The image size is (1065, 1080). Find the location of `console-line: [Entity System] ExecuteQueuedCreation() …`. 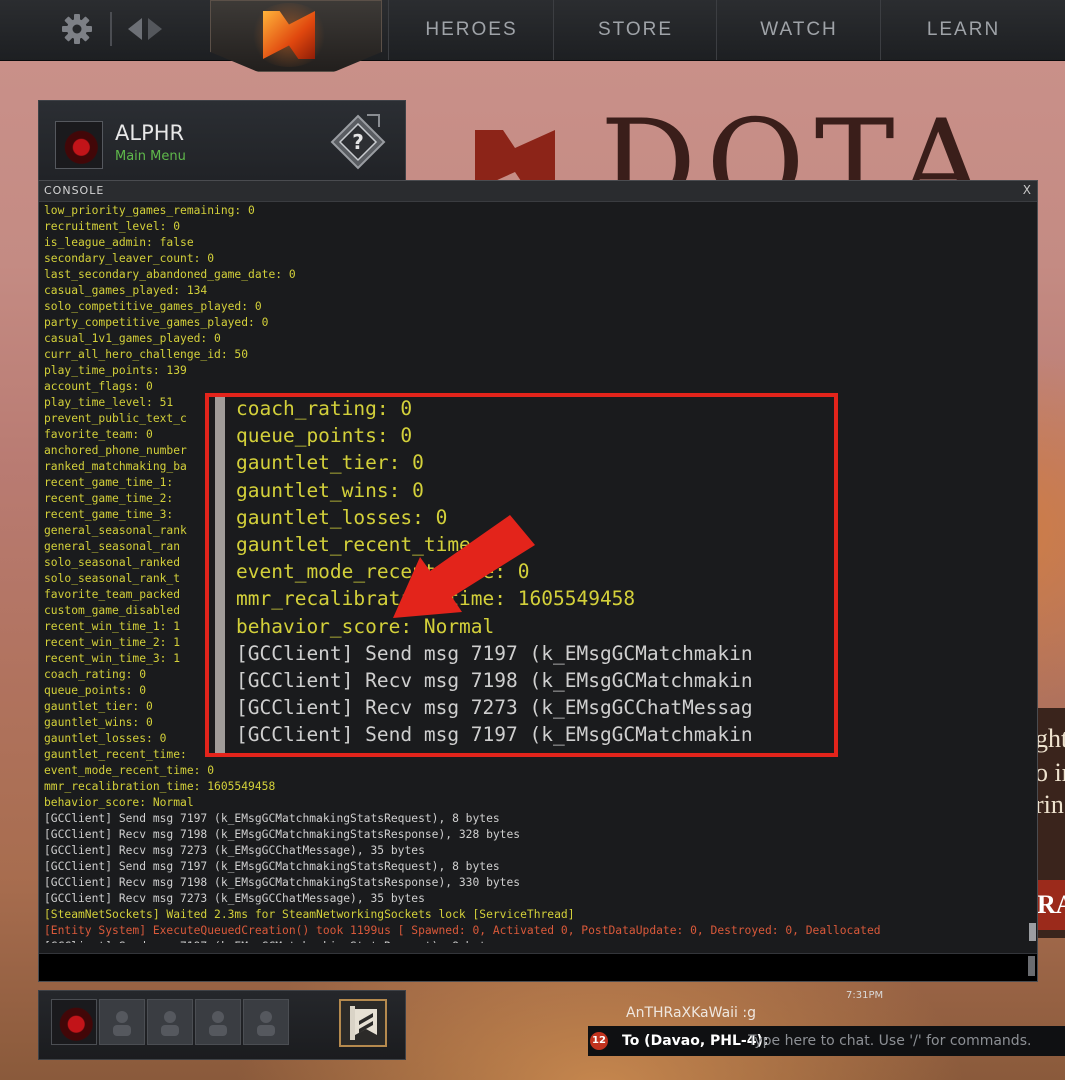

console-line: [Entity System] ExecuteQueuedCreation() … is located at coordinates (462, 930).